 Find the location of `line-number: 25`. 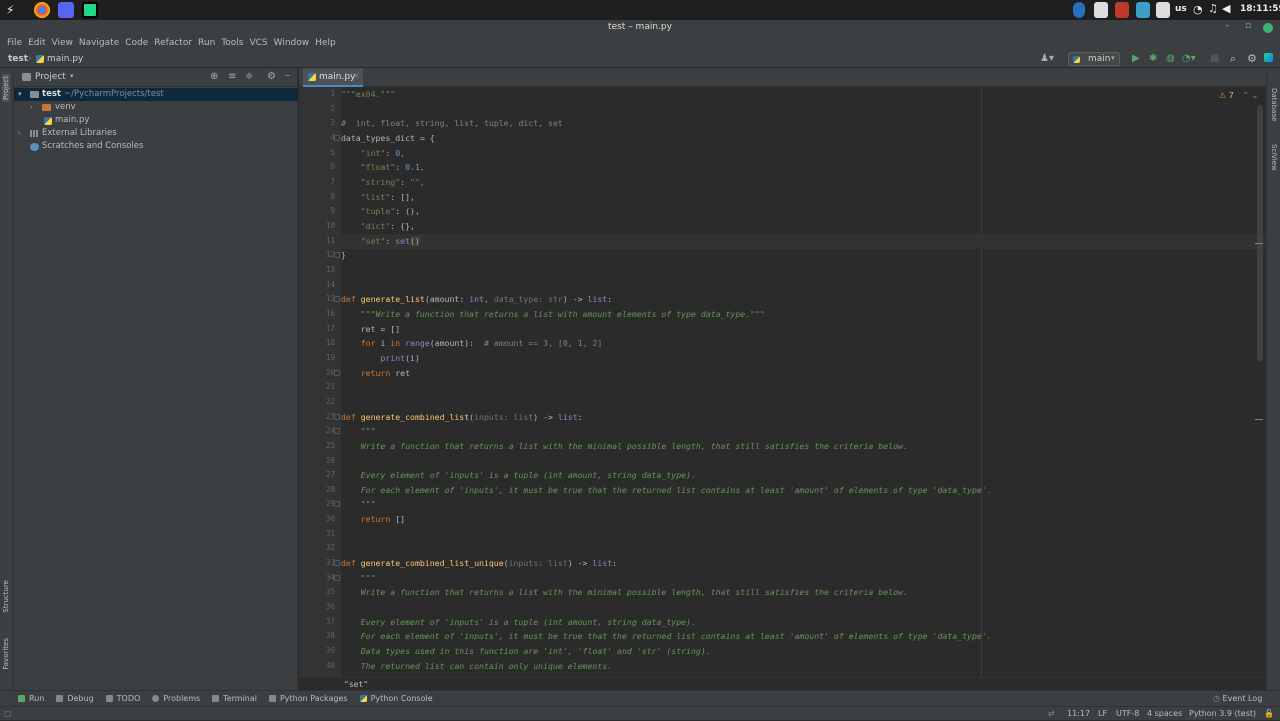

line-number: 25 is located at coordinates (320, 446).